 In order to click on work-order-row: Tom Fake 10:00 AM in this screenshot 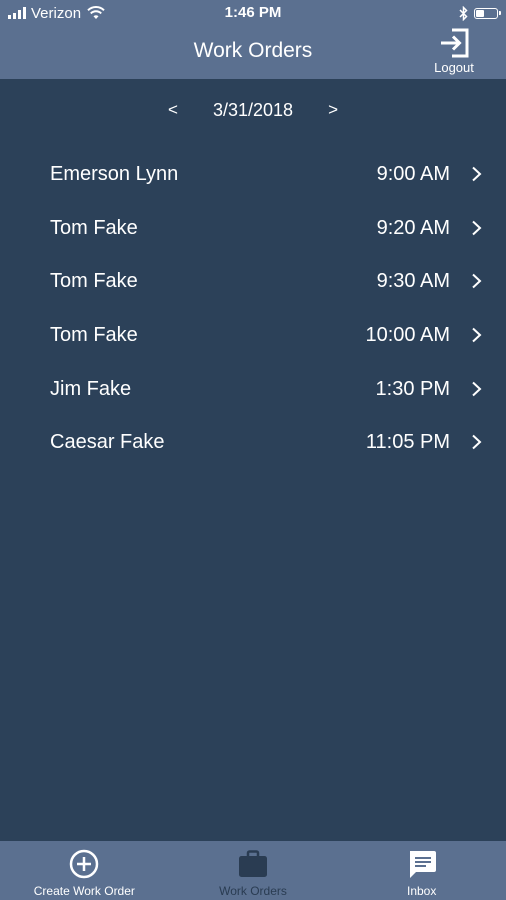, I will do `click(253, 335)`.